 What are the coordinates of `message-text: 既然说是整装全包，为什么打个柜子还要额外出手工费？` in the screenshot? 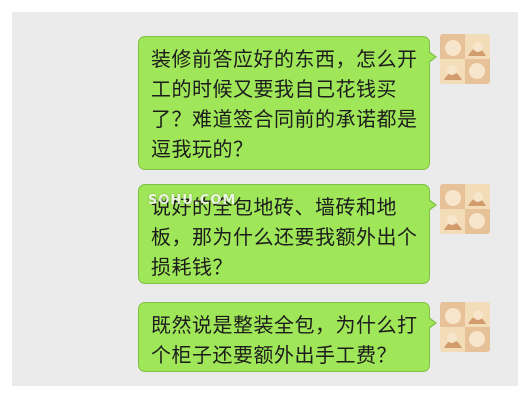 It's located at (284, 340).